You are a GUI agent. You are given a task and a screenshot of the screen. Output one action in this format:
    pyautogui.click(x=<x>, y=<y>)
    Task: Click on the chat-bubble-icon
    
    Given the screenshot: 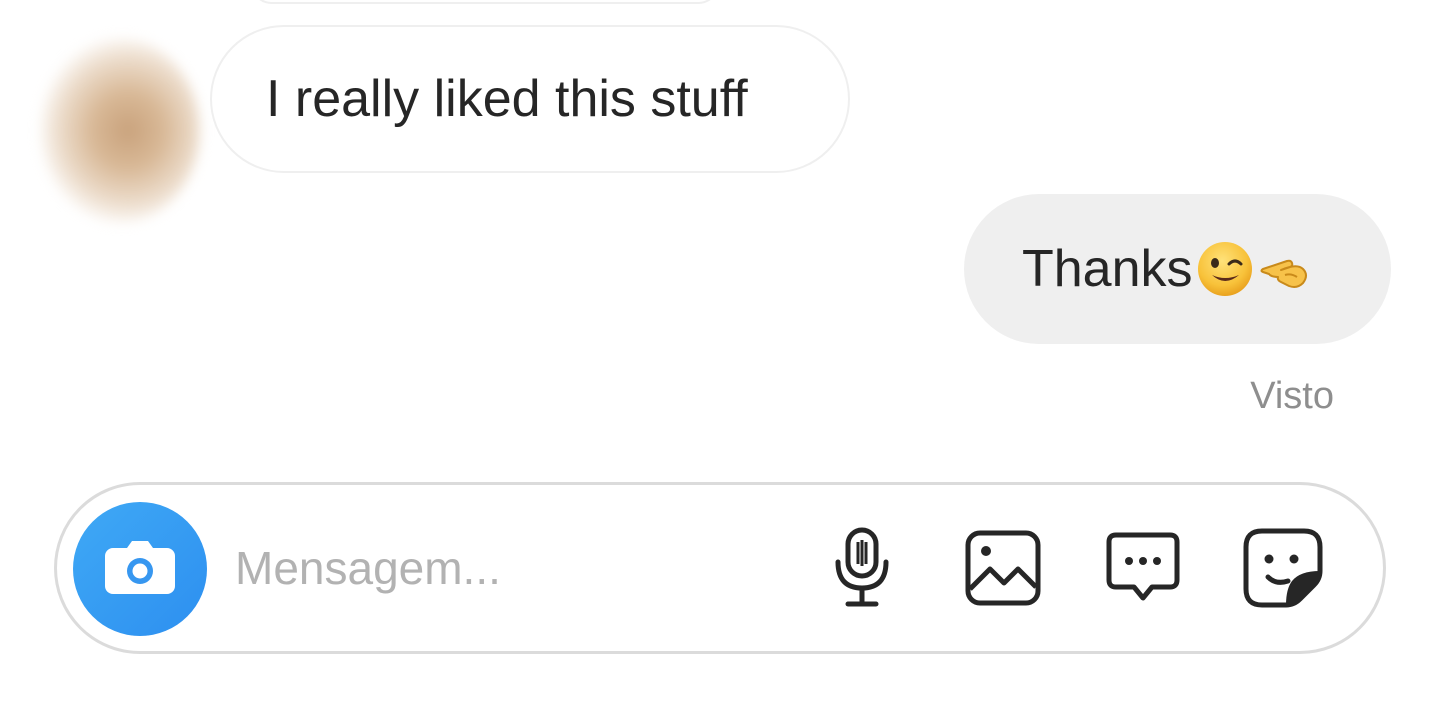 What is the action you would take?
    pyautogui.click(x=1143, y=568)
    